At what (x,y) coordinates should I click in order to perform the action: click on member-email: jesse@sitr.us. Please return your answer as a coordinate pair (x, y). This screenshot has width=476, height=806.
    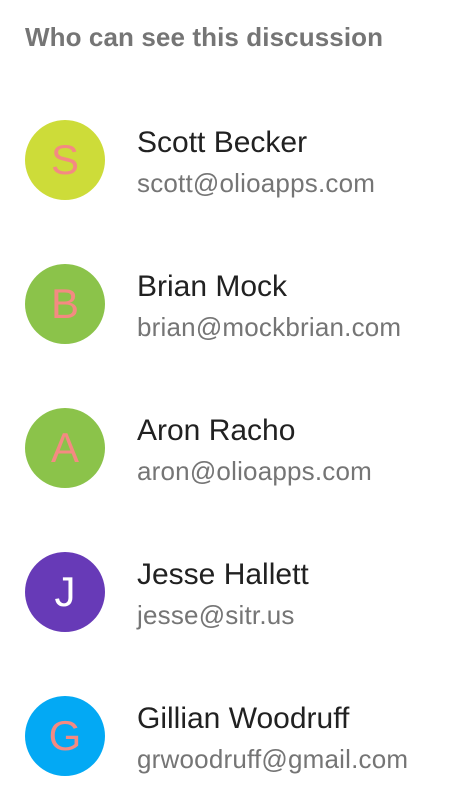
    Looking at the image, I should click on (216, 615).